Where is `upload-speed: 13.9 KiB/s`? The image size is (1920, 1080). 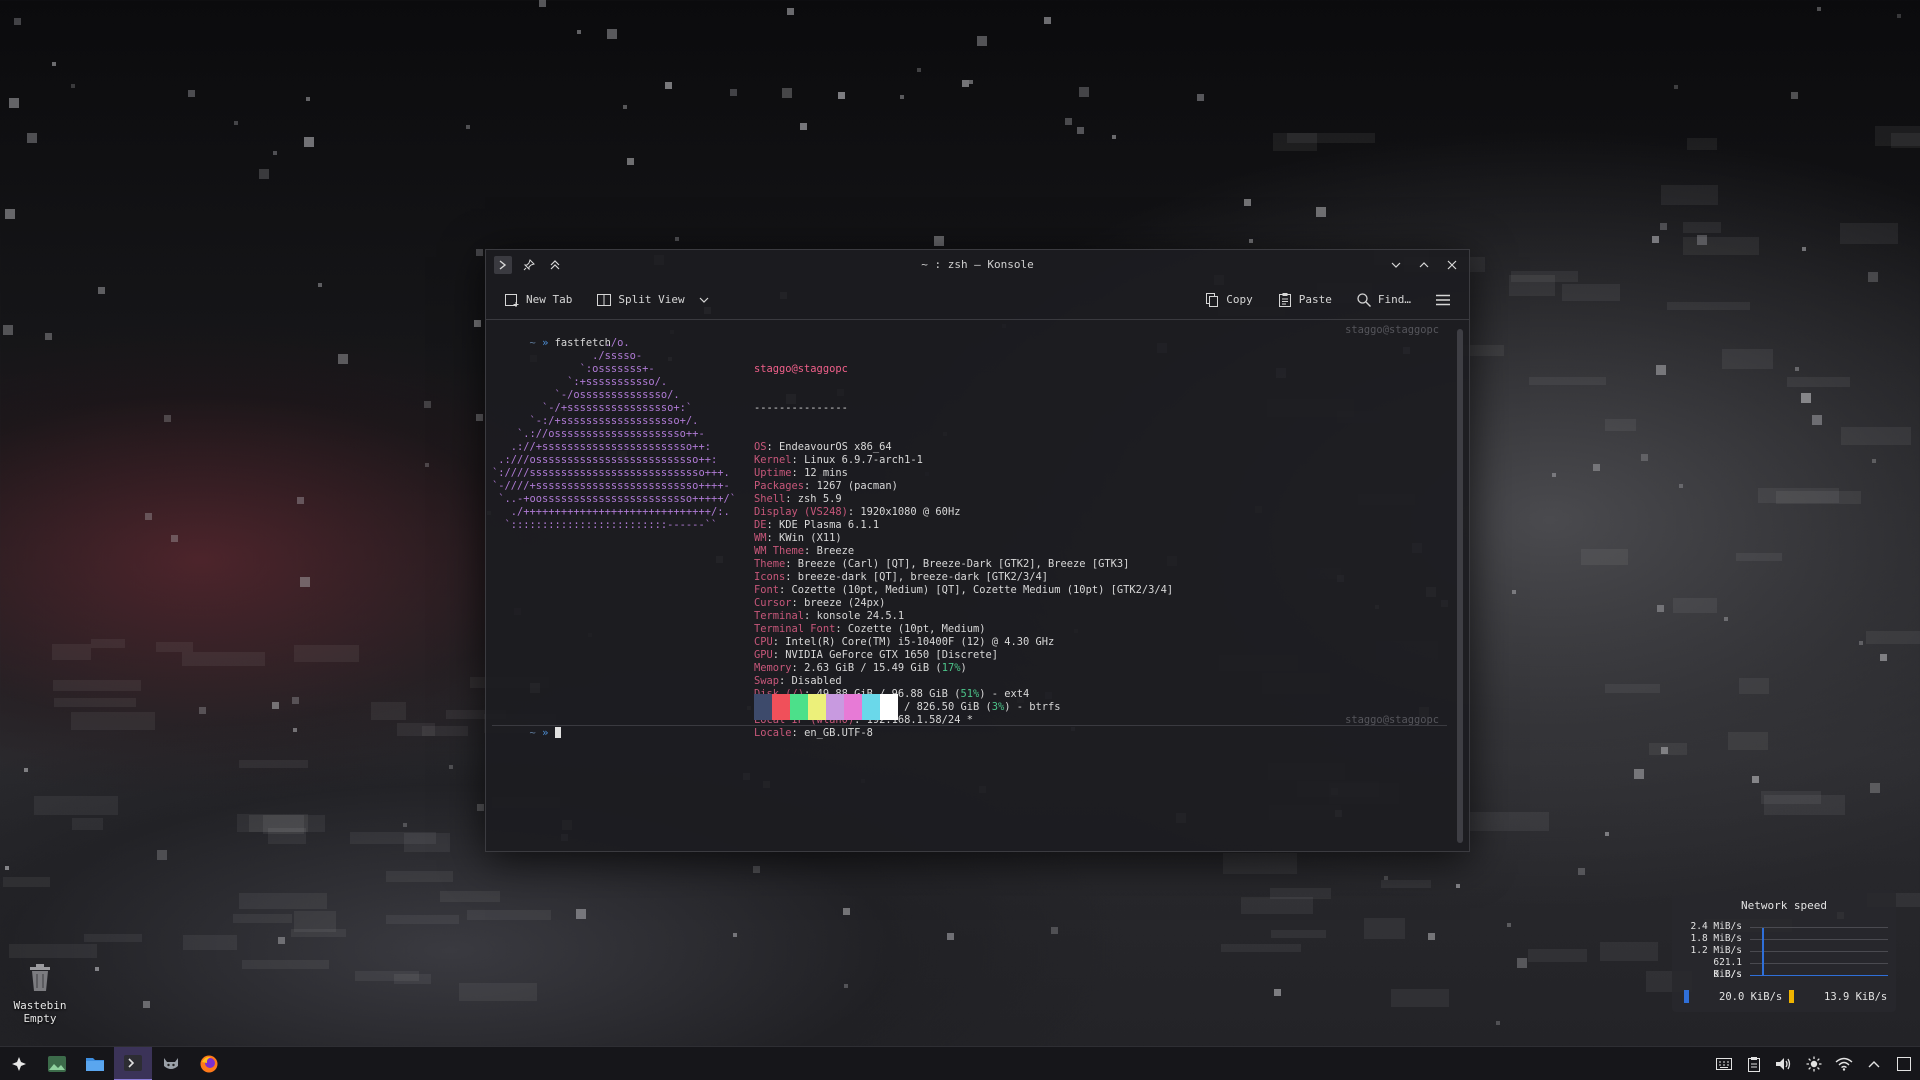
upload-speed: 13.9 KiB/s is located at coordinates (1856, 996).